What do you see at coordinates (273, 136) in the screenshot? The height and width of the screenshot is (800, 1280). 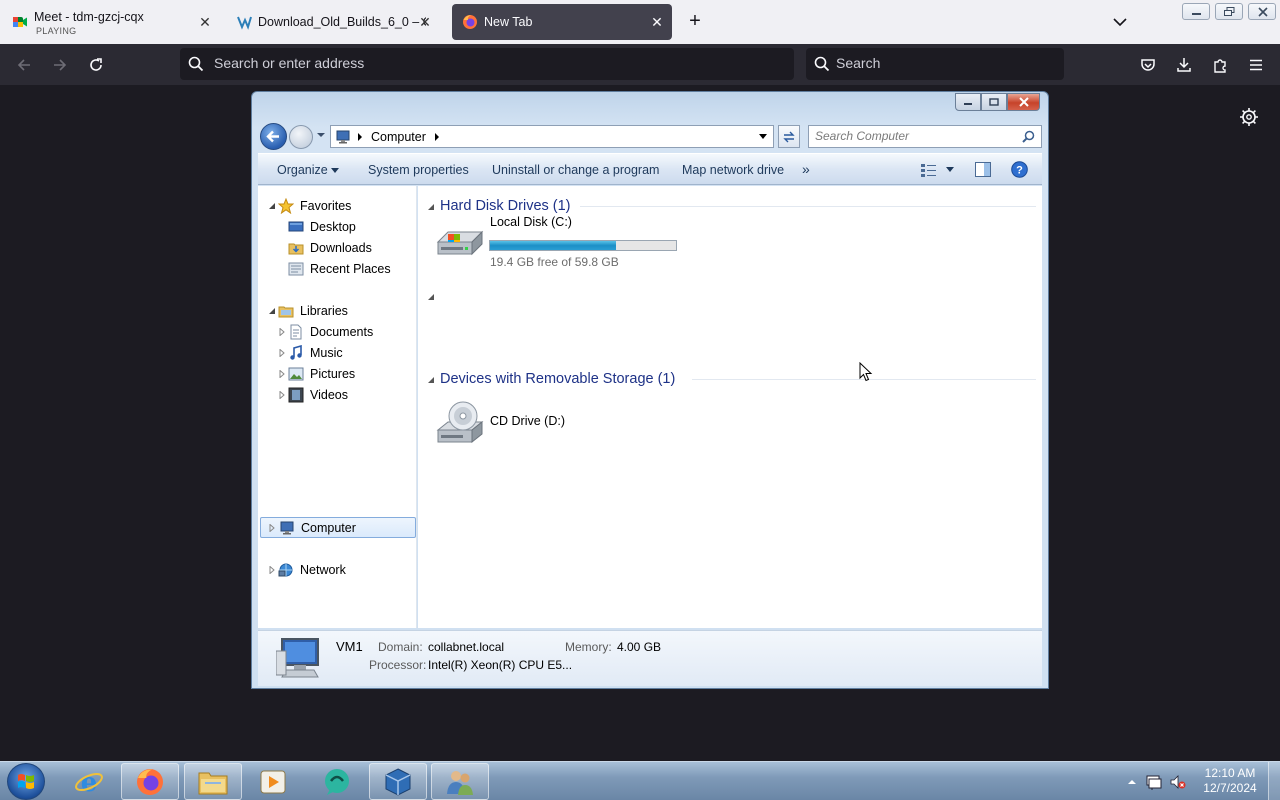 I see `explorer-back-button` at bounding box center [273, 136].